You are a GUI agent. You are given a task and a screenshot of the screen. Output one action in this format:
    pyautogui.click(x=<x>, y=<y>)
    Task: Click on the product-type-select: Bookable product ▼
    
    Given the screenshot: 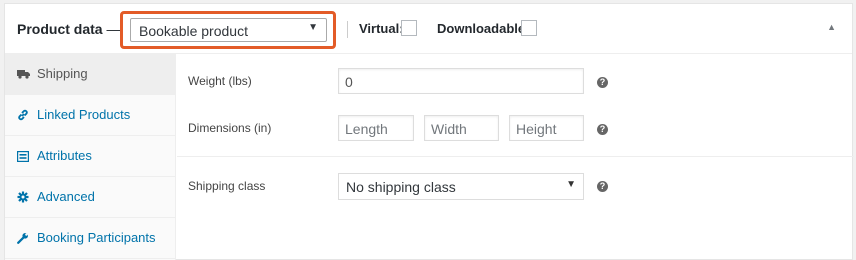 What is the action you would take?
    pyautogui.click(x=228, y=30)
    